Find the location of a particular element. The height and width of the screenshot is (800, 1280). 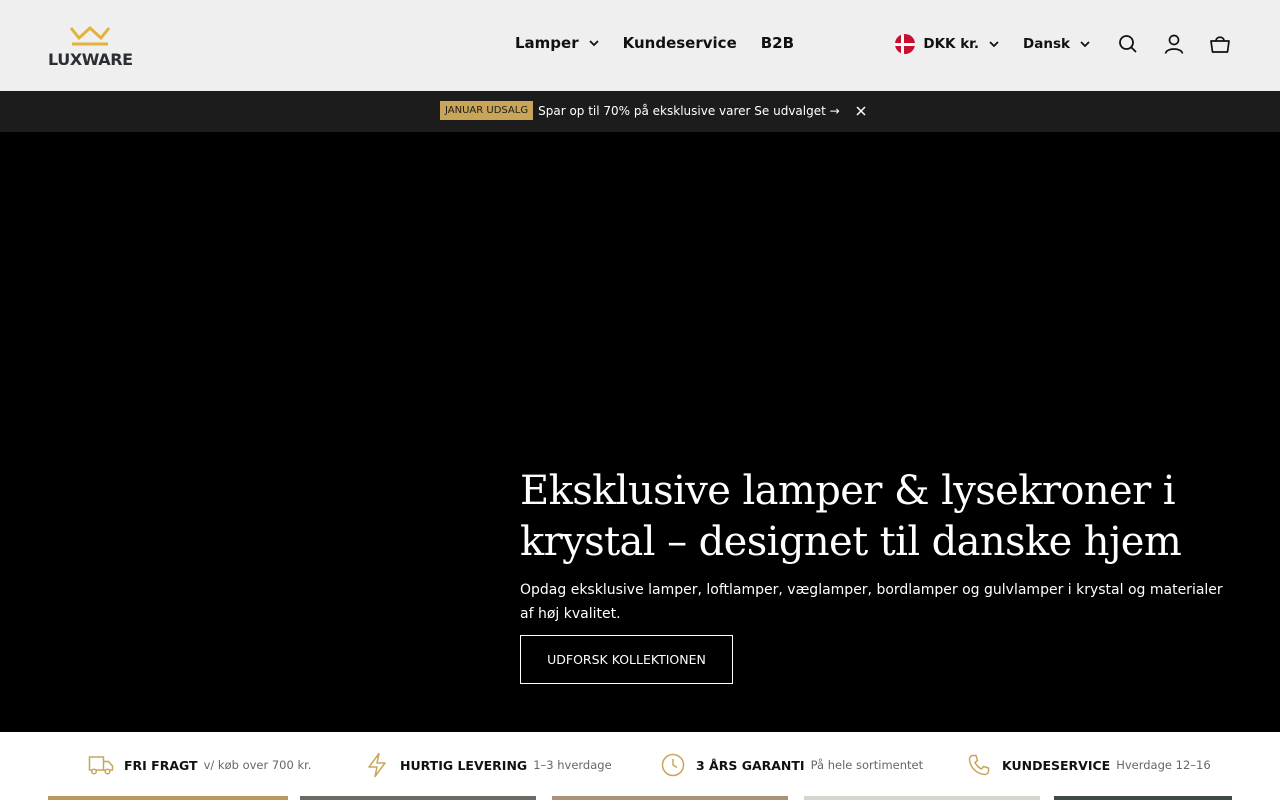

usp-item-warranty: 3 ÅRS GARANTI På hele sortimentet is located at coordinates (791, 765).